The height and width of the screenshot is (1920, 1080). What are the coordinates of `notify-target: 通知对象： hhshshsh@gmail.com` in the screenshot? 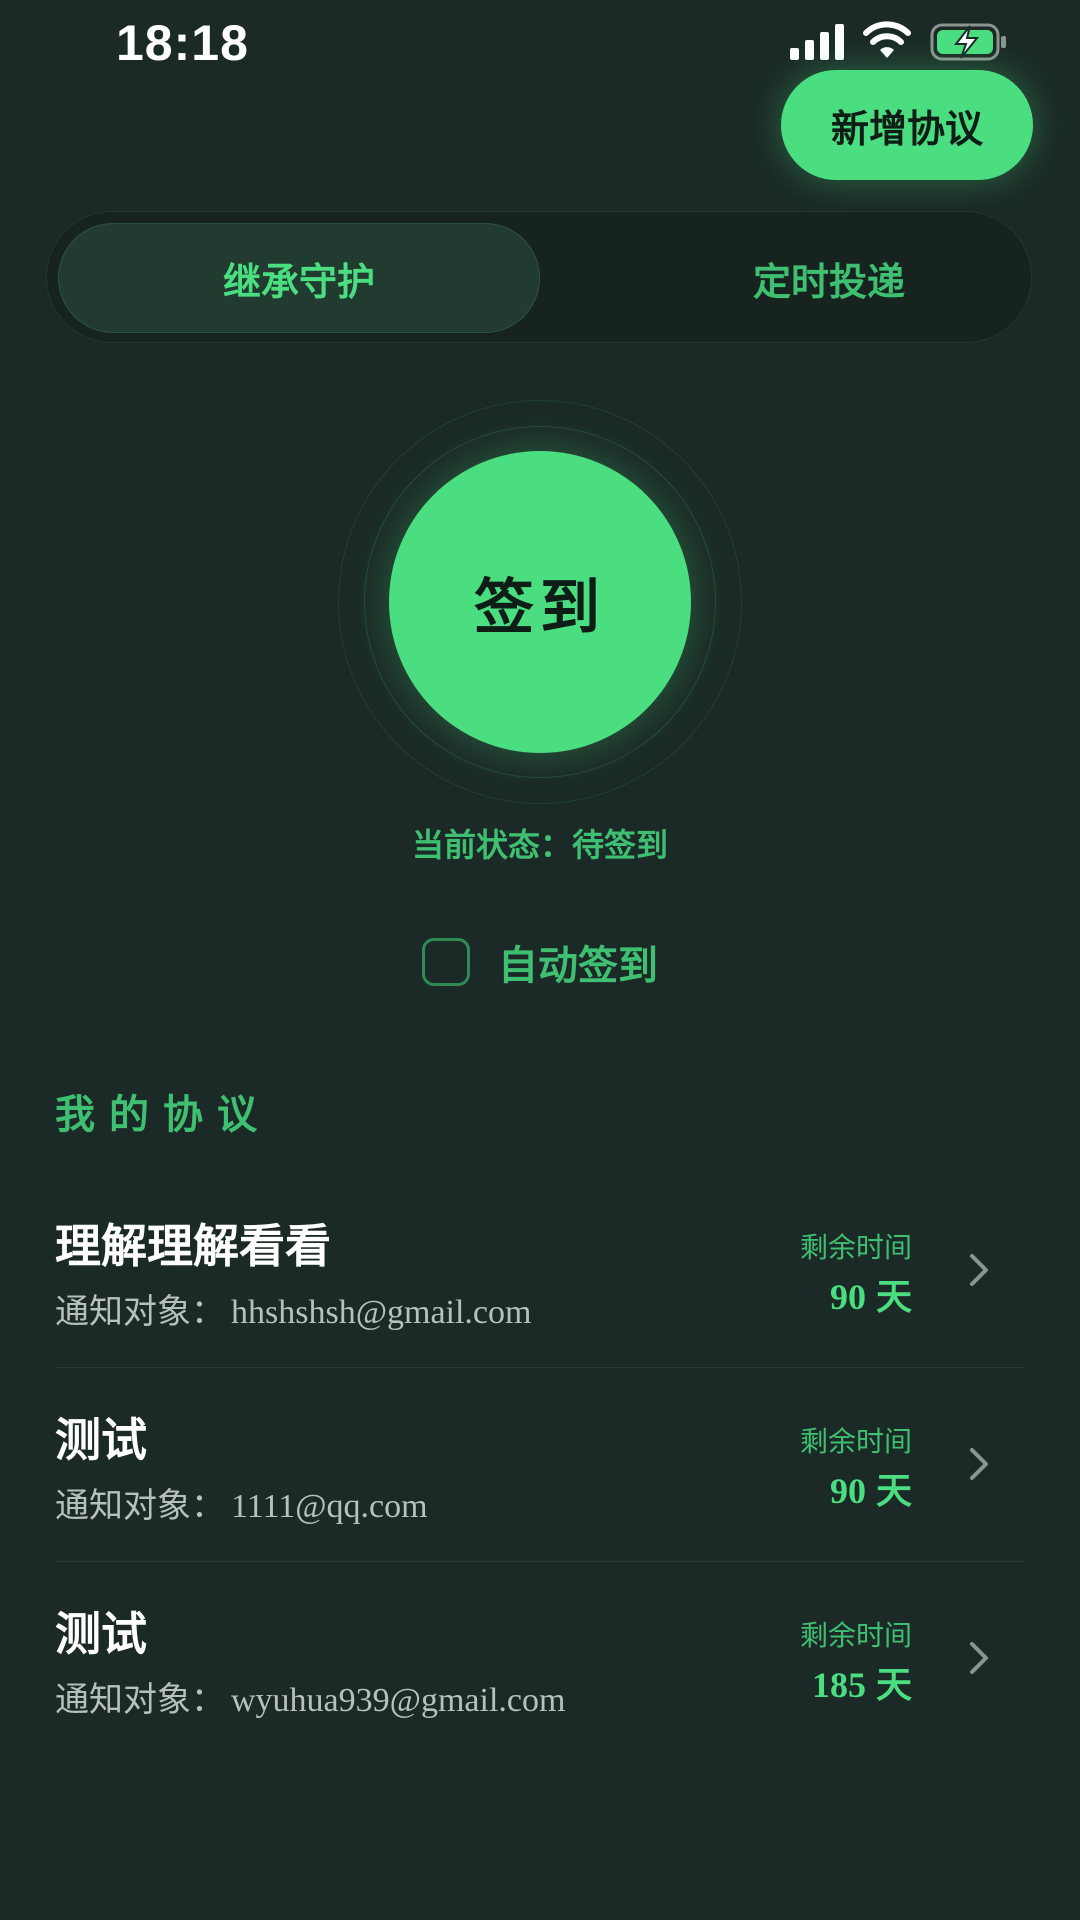 It's located at (293, 1308).